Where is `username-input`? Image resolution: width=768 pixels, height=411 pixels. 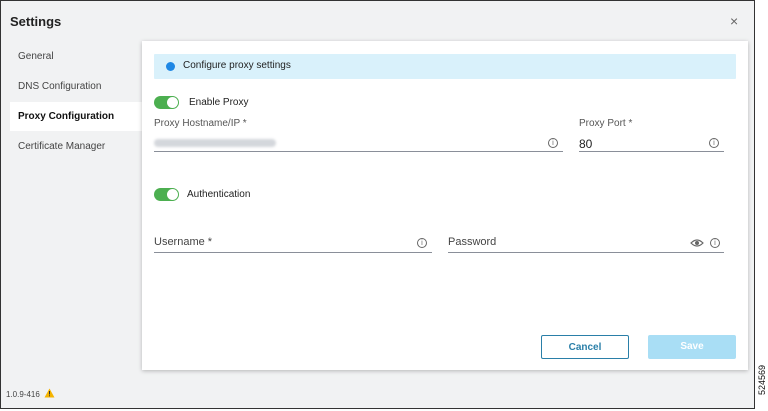 username-input is located at coordinates (293, 252).